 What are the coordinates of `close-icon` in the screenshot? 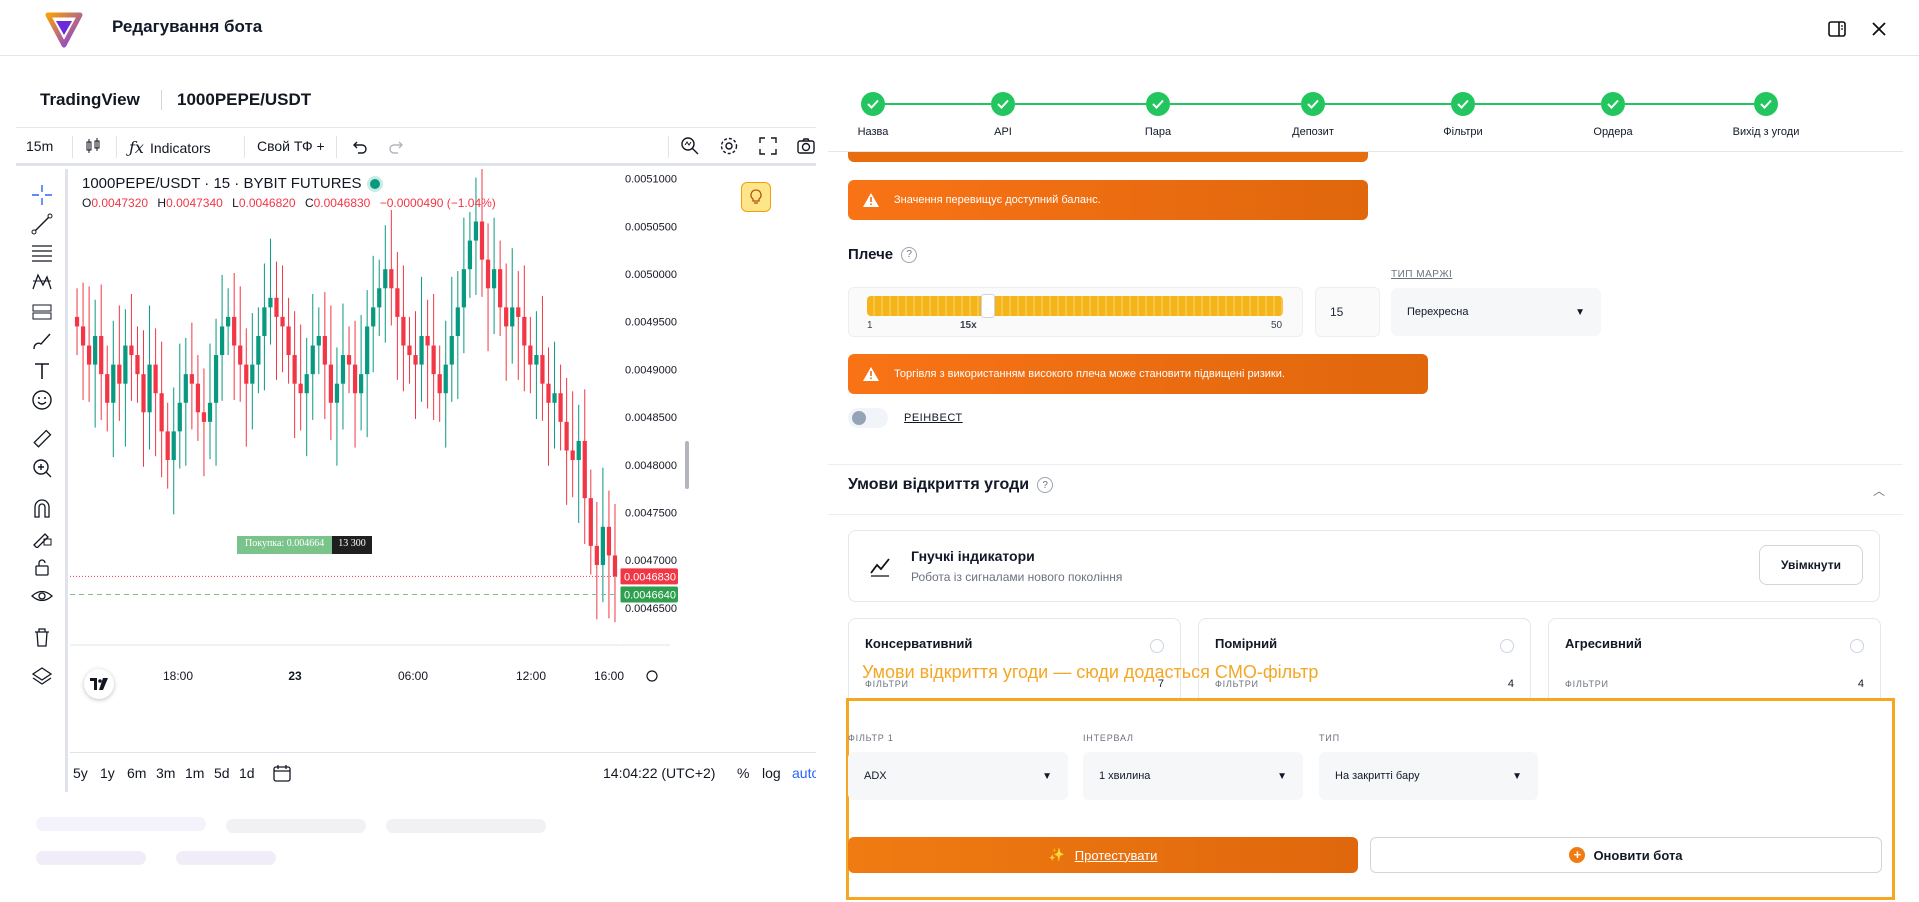 It's located at (1879, 29).